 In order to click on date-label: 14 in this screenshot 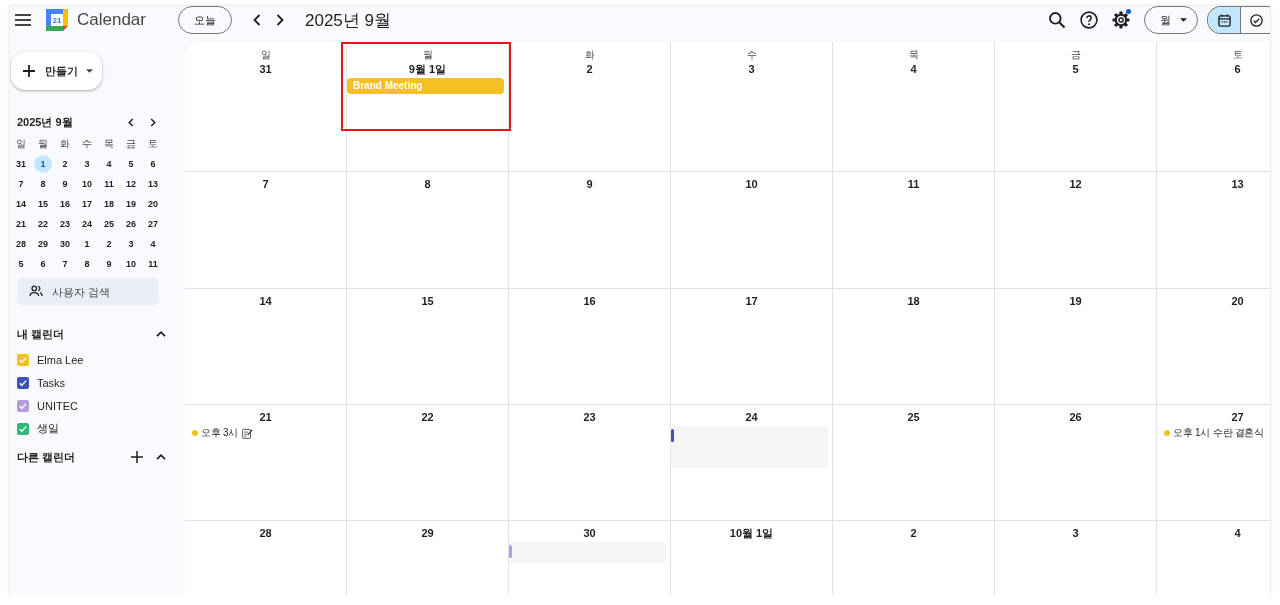, I will do `click(265, 301)`.